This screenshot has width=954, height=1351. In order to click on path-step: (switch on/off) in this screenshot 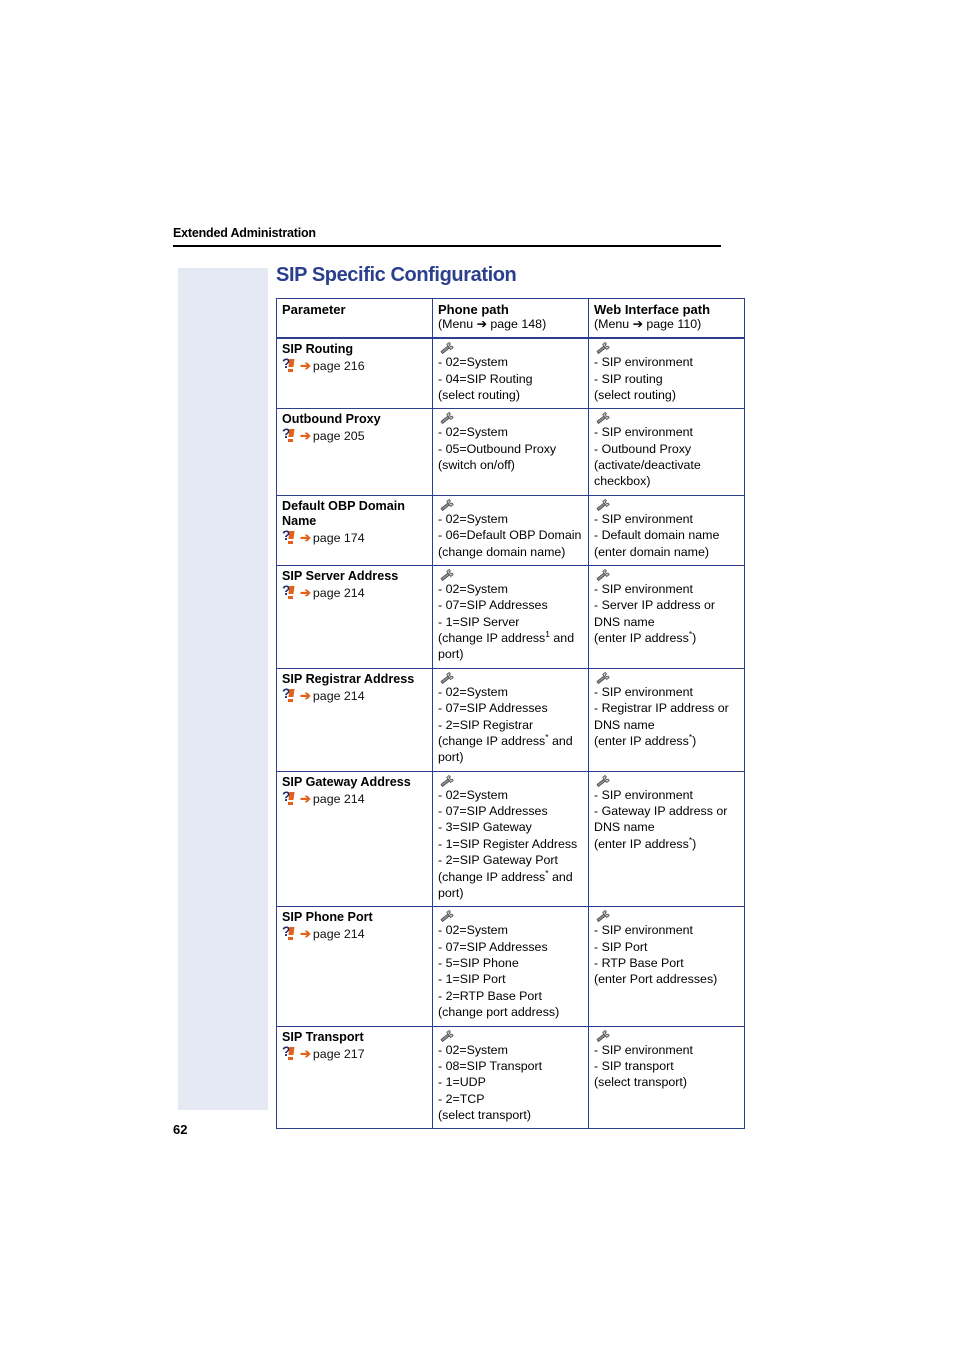, I will do `click(476, 465)`.